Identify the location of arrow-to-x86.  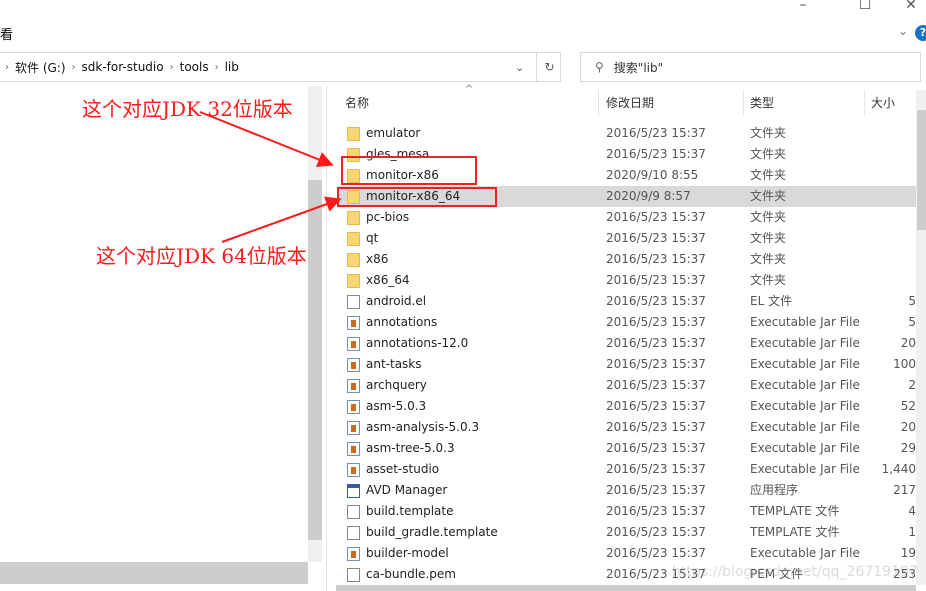
(266, 139).